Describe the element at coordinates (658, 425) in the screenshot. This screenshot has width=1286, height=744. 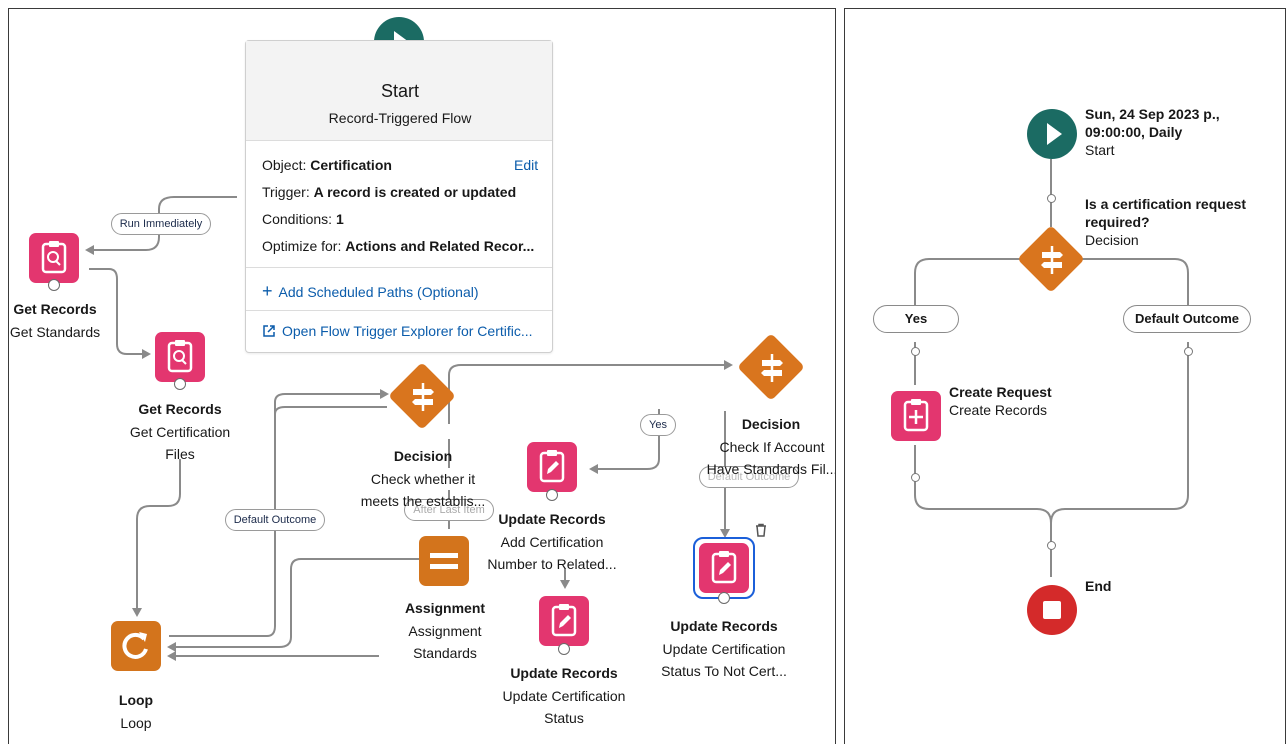
I see `yes-pill: Yes` at that location.